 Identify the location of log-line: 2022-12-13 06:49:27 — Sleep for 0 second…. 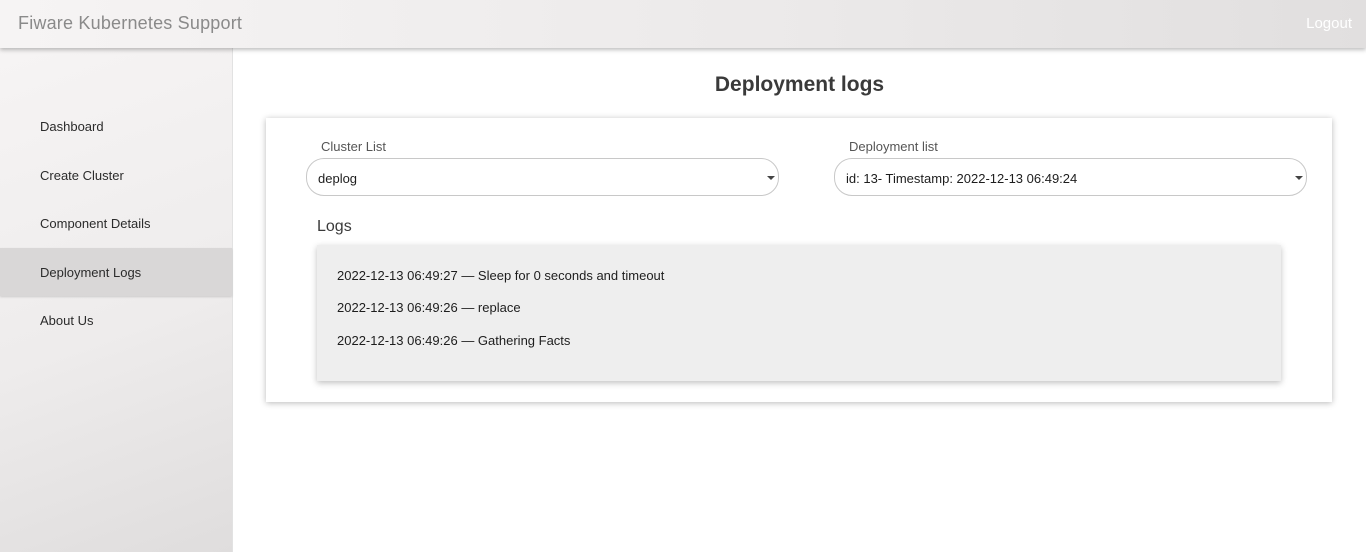
(501, 275).